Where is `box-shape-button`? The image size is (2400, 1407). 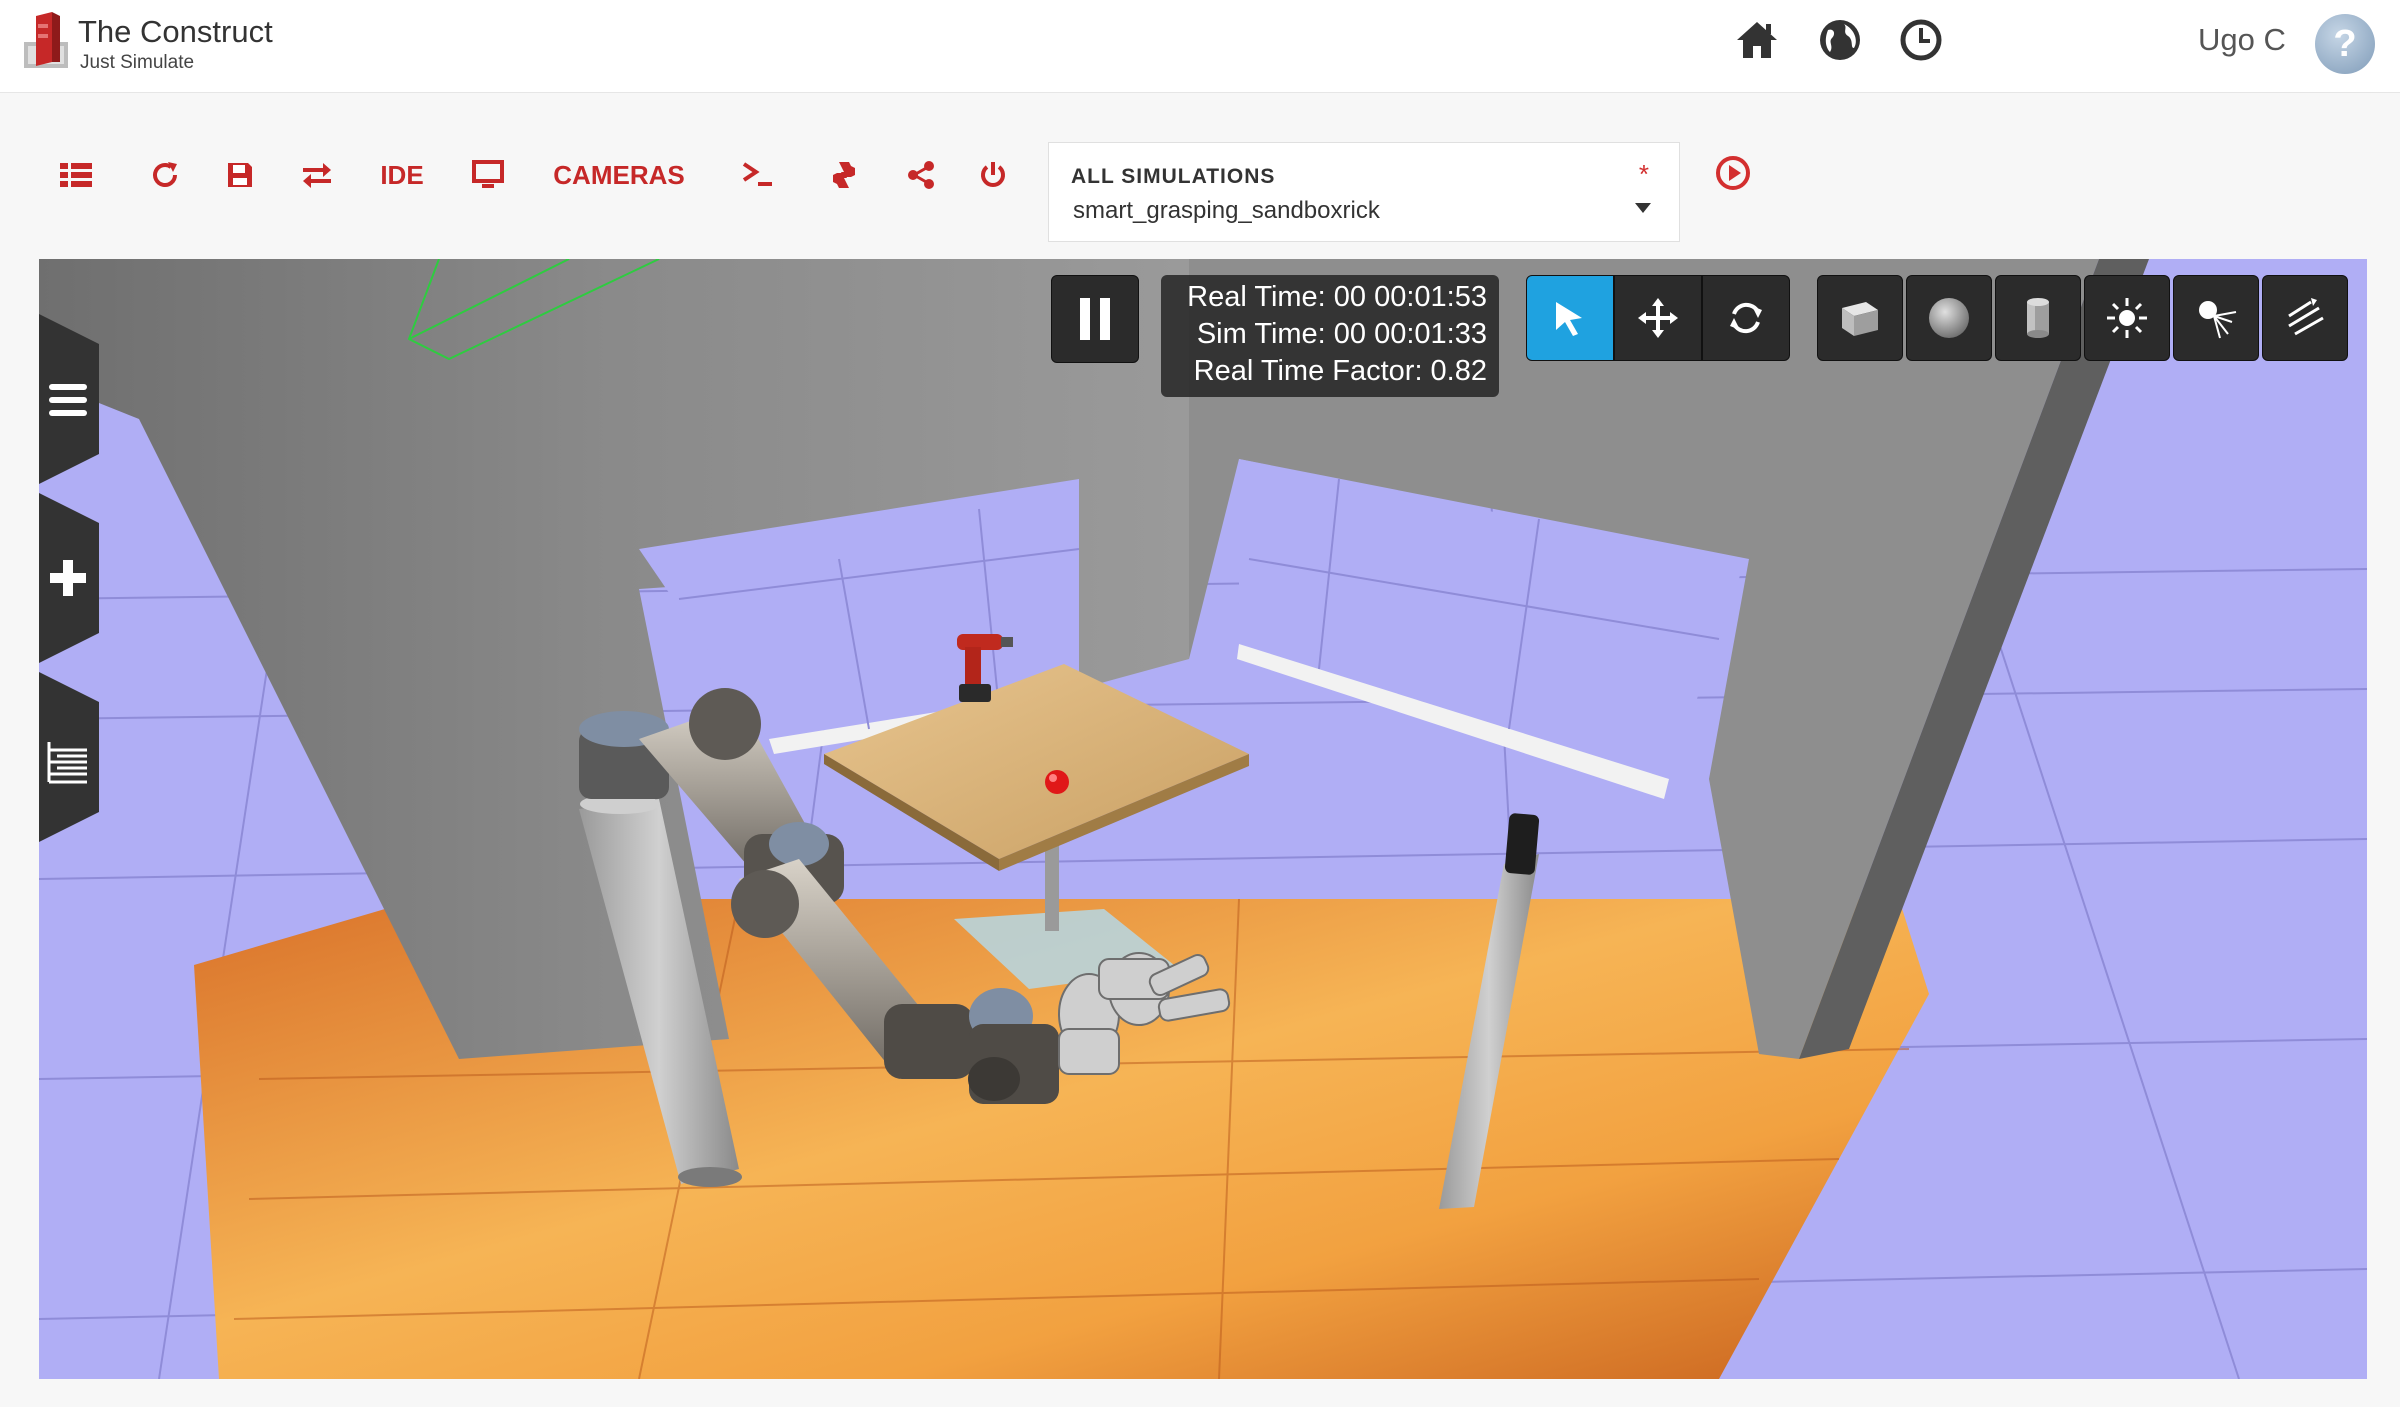 box-shape-button is located at coordinates (1860, 318).